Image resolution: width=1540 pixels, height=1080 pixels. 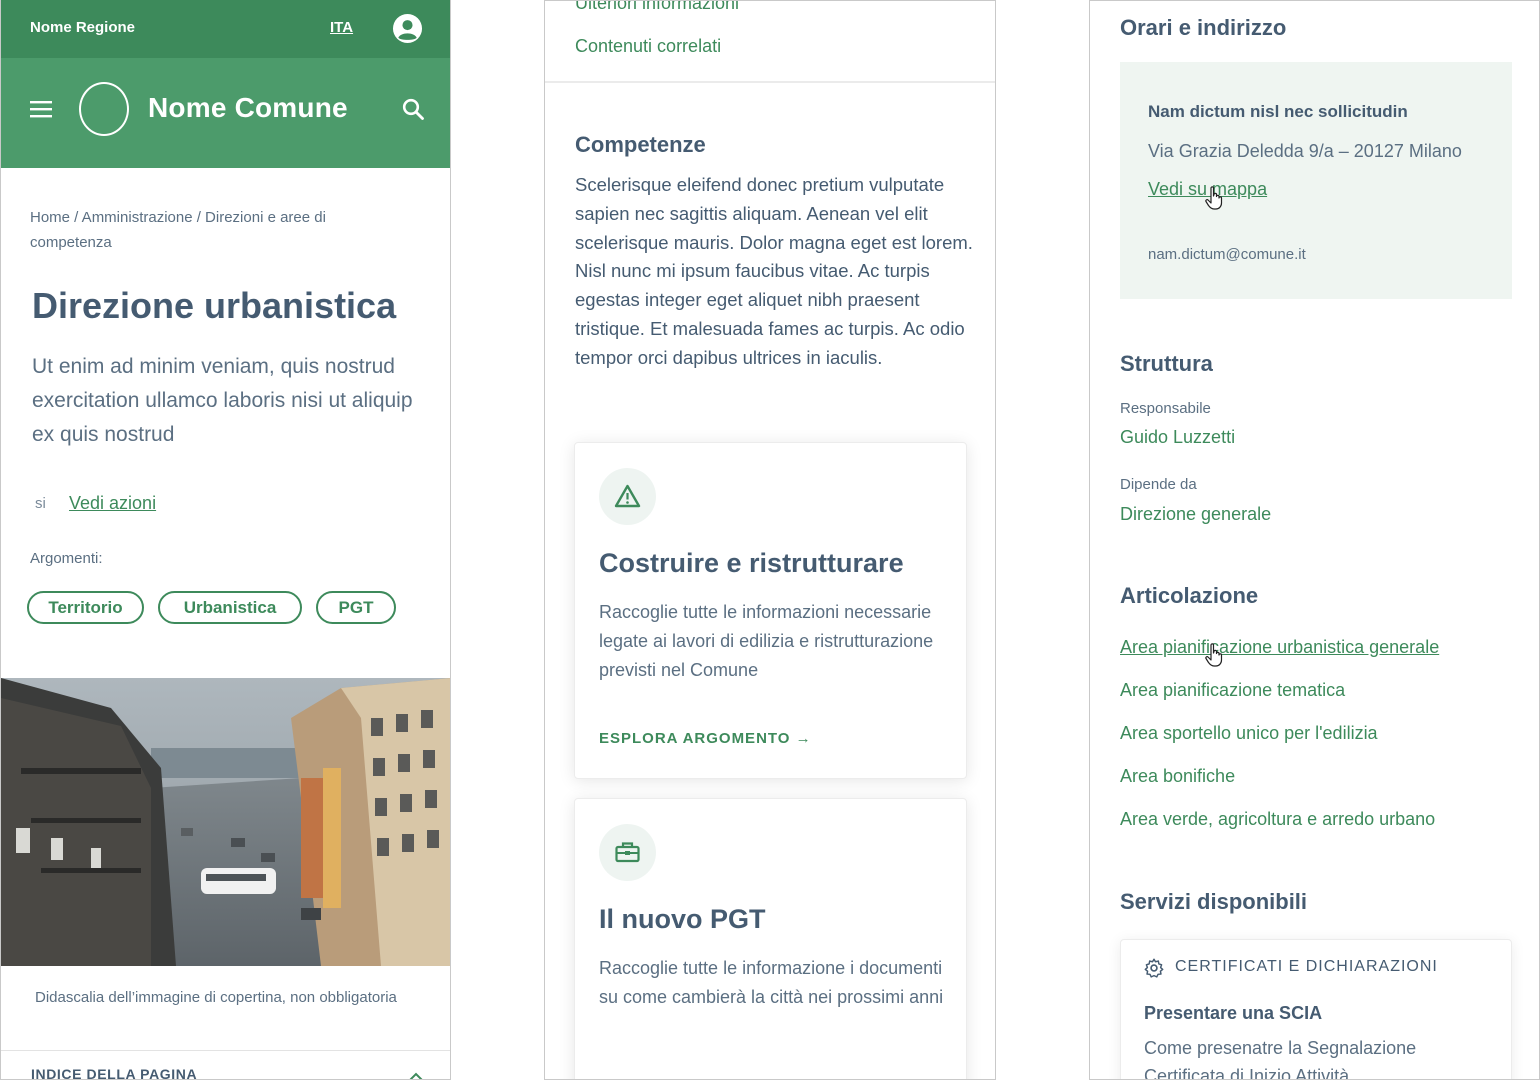 What do you see at coordinates (40, 503) in the screenshot?
I see `actions-prefix: si` at bounding box center [40, 503].